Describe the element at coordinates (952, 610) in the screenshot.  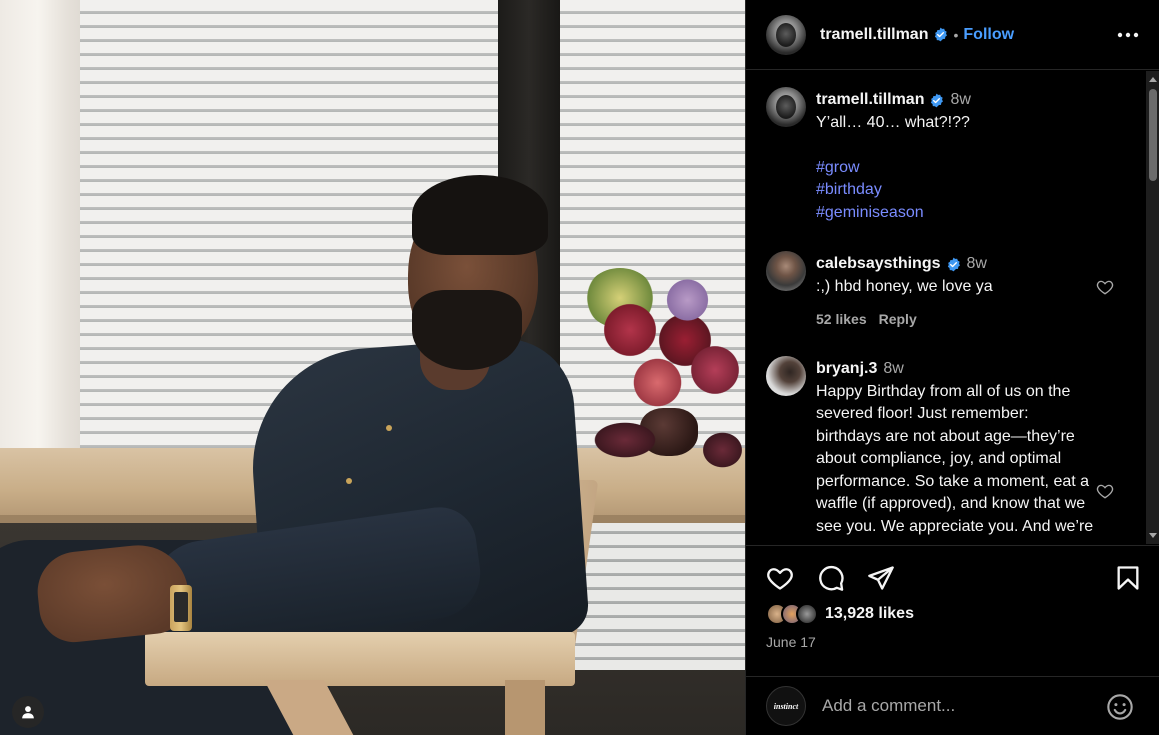
I see `post-actions: 13,928 likes June 17` at that location.